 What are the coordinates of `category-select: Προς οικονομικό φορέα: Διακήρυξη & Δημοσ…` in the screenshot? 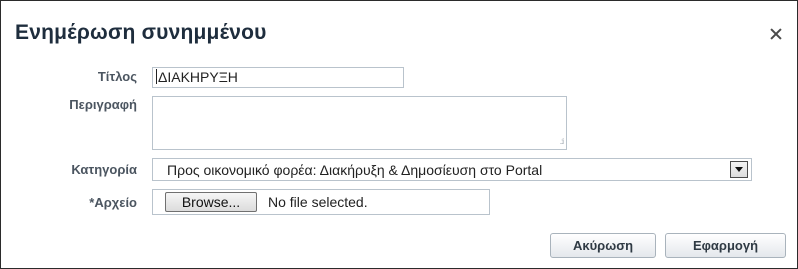 It's located at (452, 169).